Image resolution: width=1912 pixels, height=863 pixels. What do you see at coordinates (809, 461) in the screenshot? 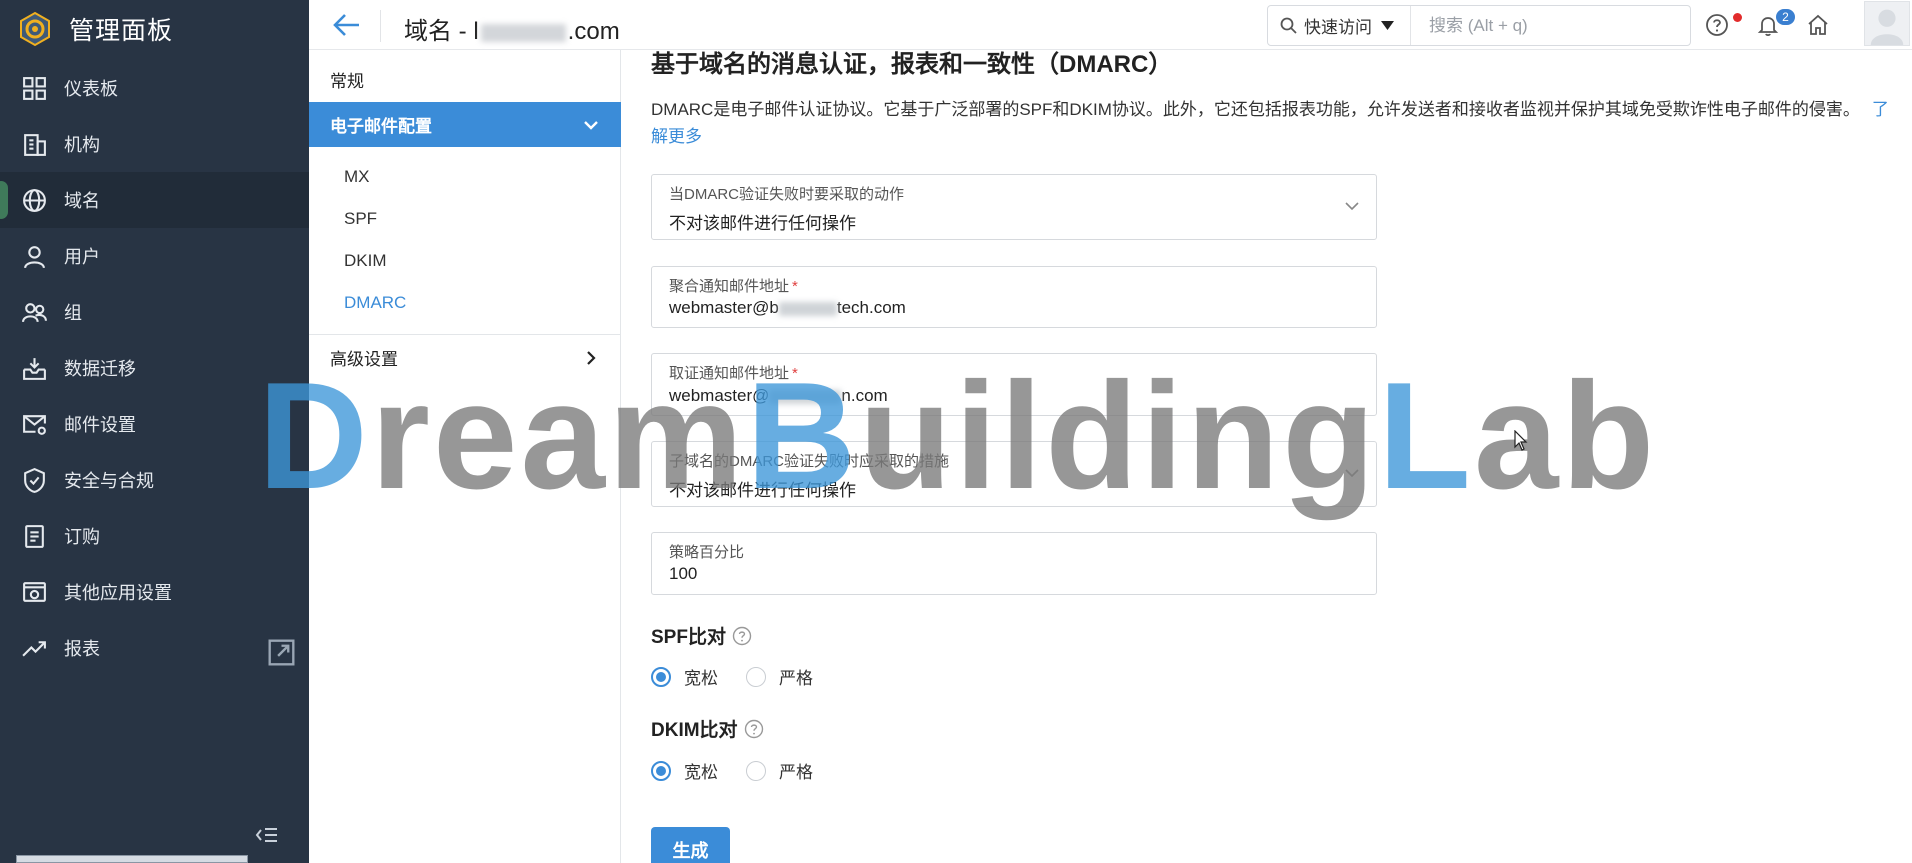
I see `field-label: 子域名的DMARC验证失败时应采取的措施` at bounding box center [809, 461].